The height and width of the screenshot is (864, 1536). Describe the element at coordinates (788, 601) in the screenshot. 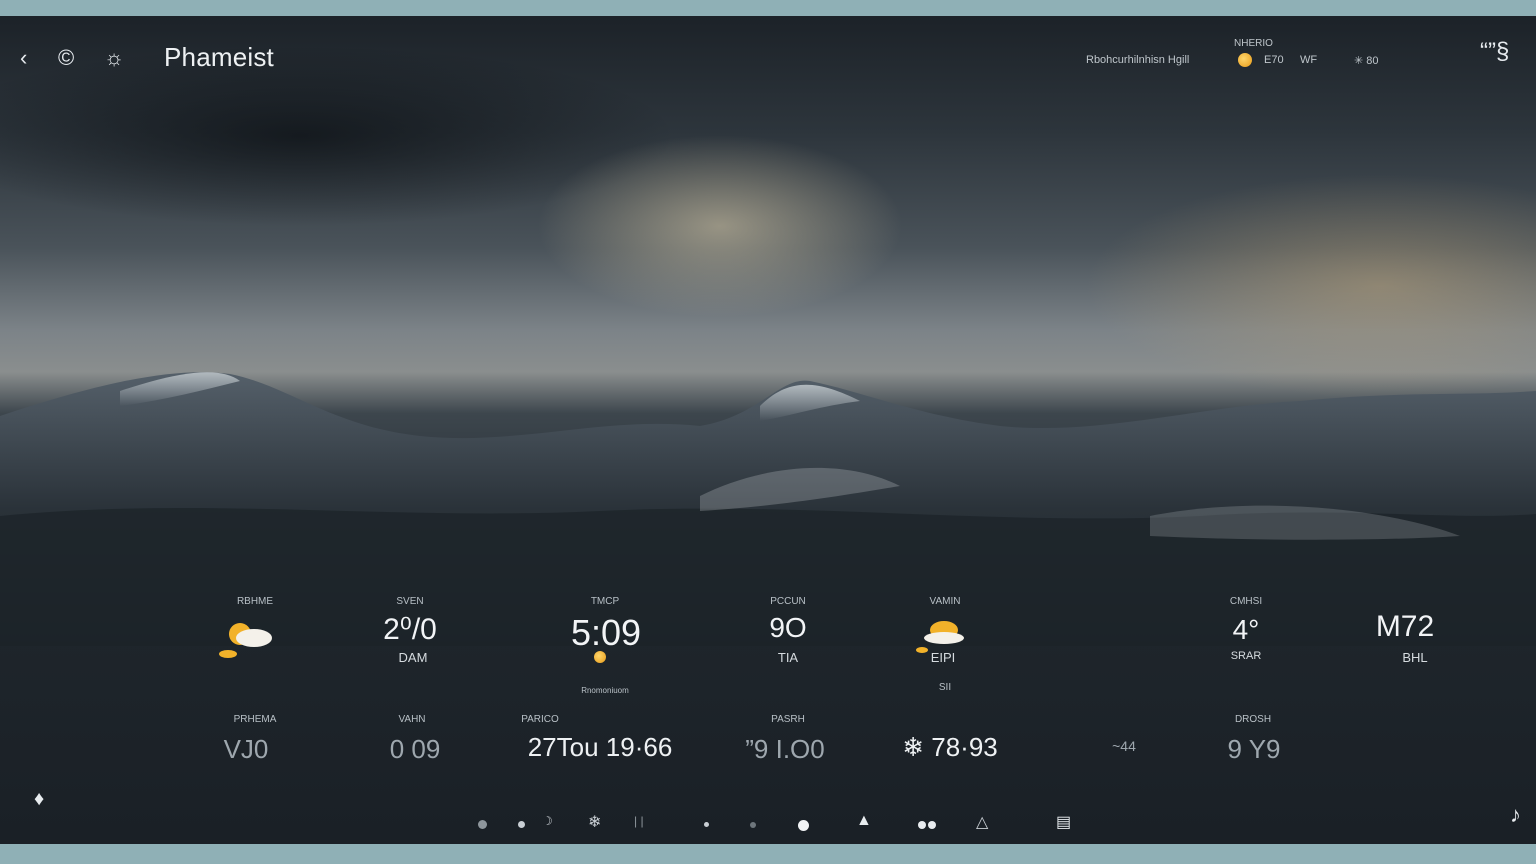

I see `forecast-label-4: PCCUN` at that location.